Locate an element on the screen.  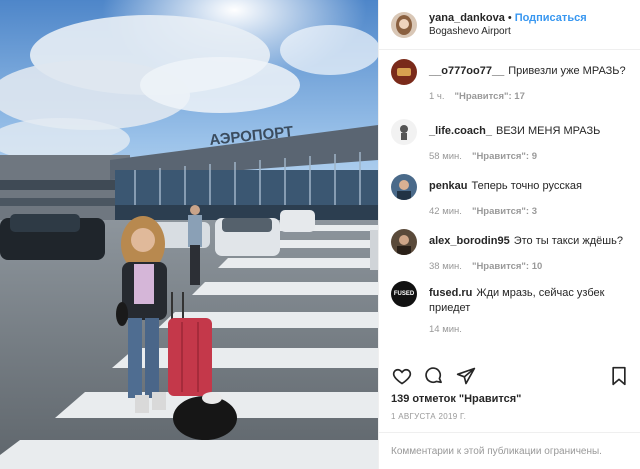
follow-button: Подписаться is located at coordinates (551, 18).